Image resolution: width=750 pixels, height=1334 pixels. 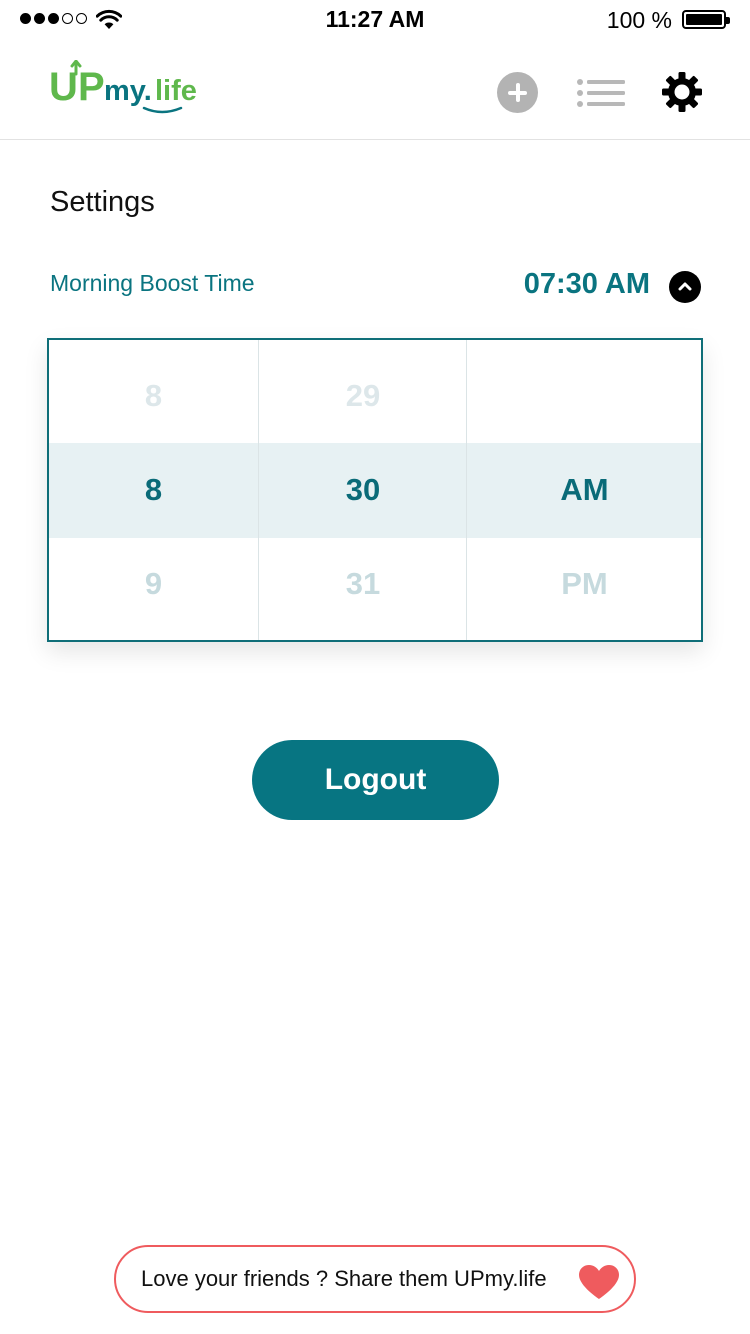 What do you see at coordinates (153, 396) in the screenshot?
I see `hour-option: 8` at bounding box center [153, 396].